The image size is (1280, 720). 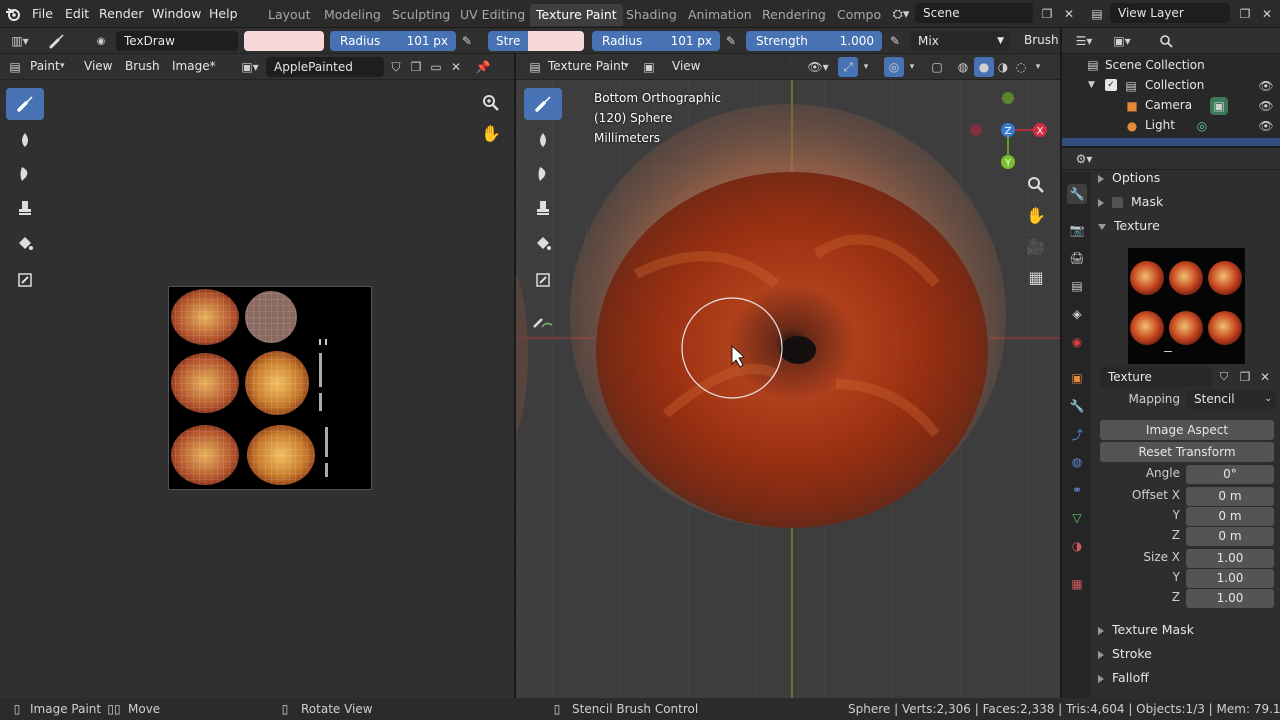 I want to click on material-shading-icon: ◑, so click(x=1003, y=67).